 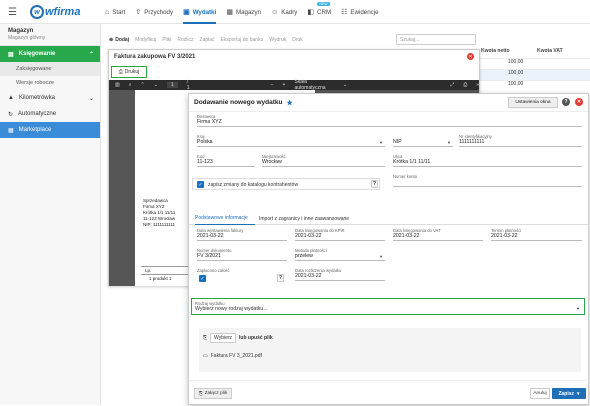 I want to click on attach-file-button: ⎘ Załącz plik, so click(x=213, y=393).